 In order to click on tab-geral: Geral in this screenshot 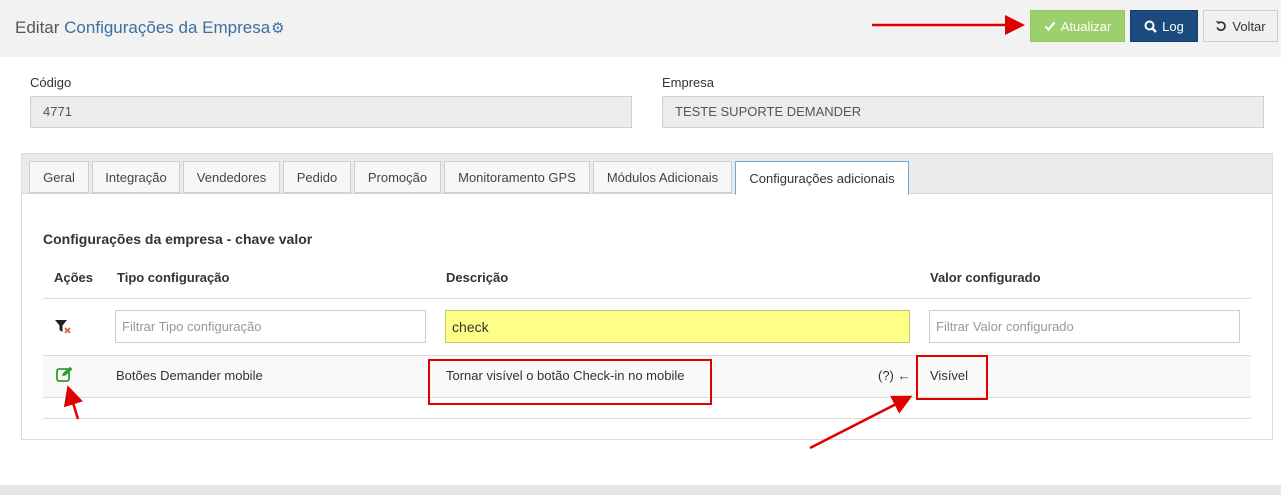, I will do `click(59, 177)`.